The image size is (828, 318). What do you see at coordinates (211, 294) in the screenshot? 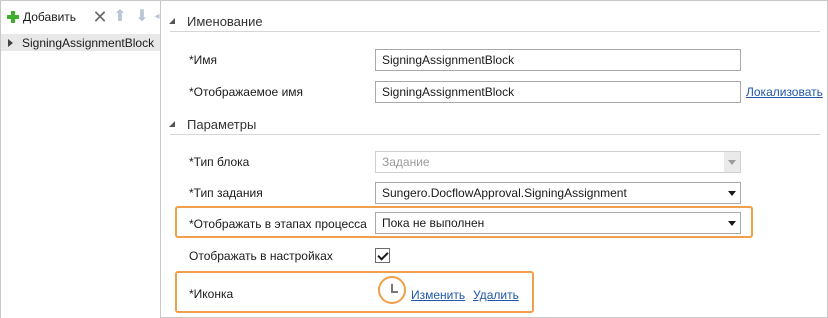
I see `icon-label: *Иконка` at bounding box center [211, 294].